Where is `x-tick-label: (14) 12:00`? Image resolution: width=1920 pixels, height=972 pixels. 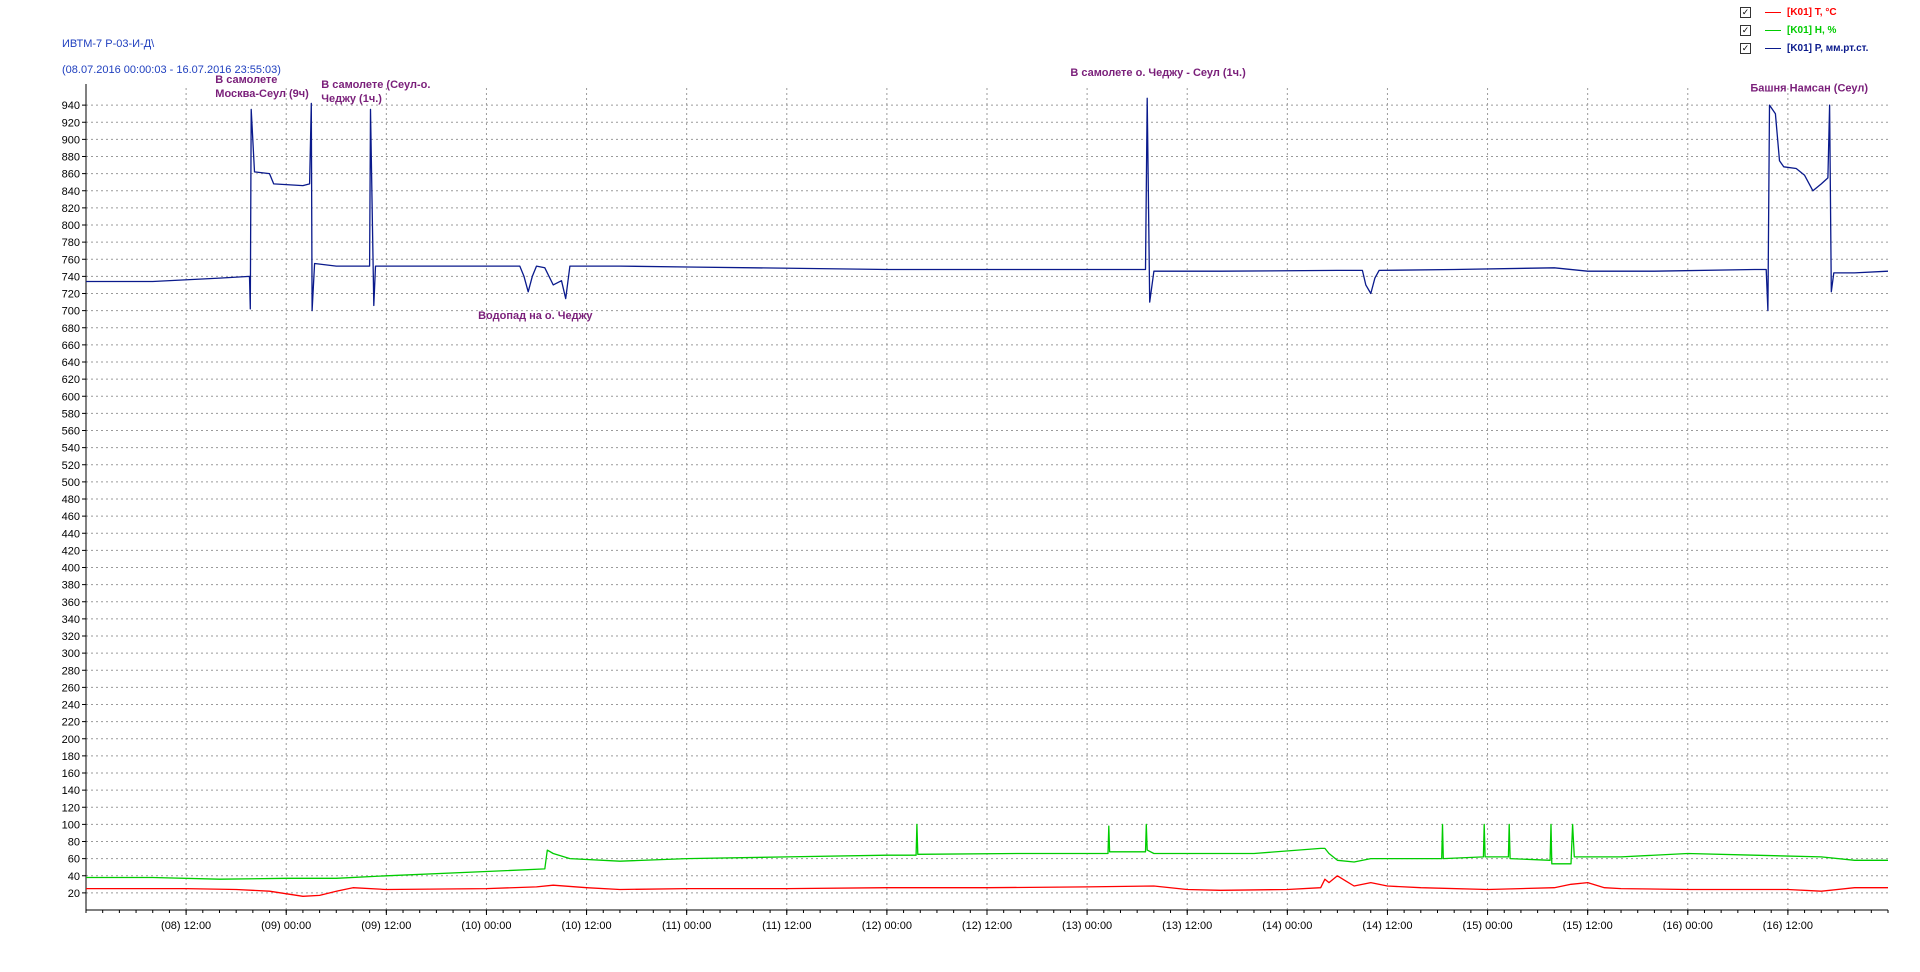 x-tick-label: (14) 12:00 is located at coordinates (1387, 926).